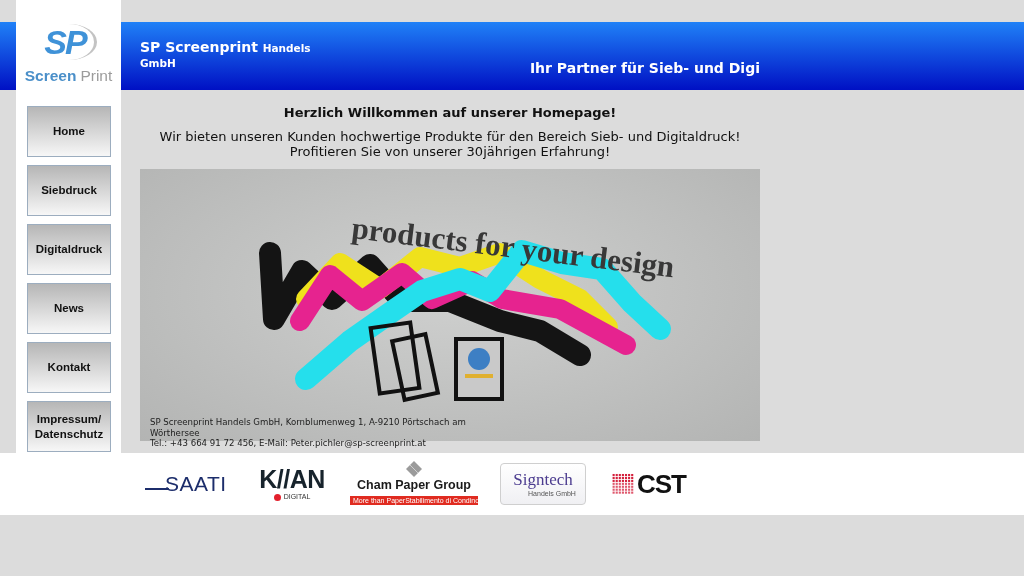 This screenshot has height=576, width=1024. I want to click on logo-text: Screen, so click(50, 76).